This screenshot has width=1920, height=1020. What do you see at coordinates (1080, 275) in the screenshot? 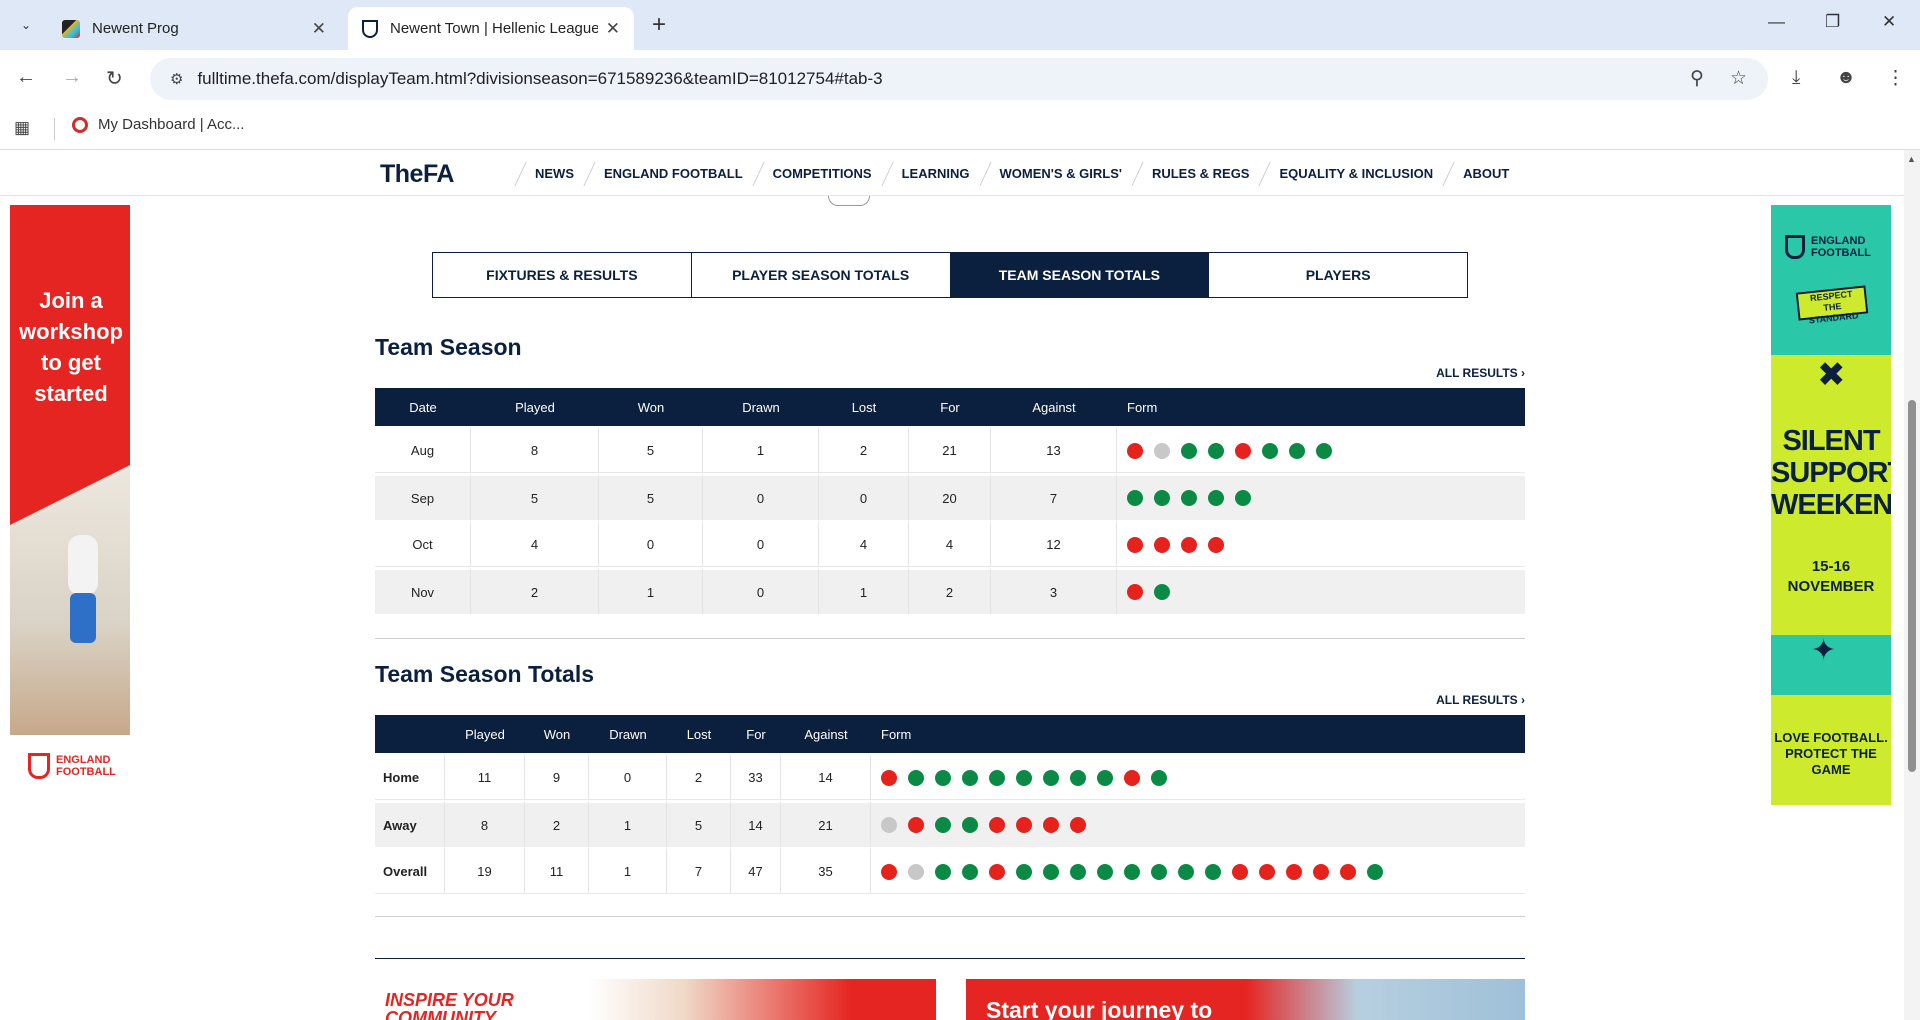
I see `tab-team-season-totals: TEAM SEASON TOTALS` at bounding box center [1080, 275].